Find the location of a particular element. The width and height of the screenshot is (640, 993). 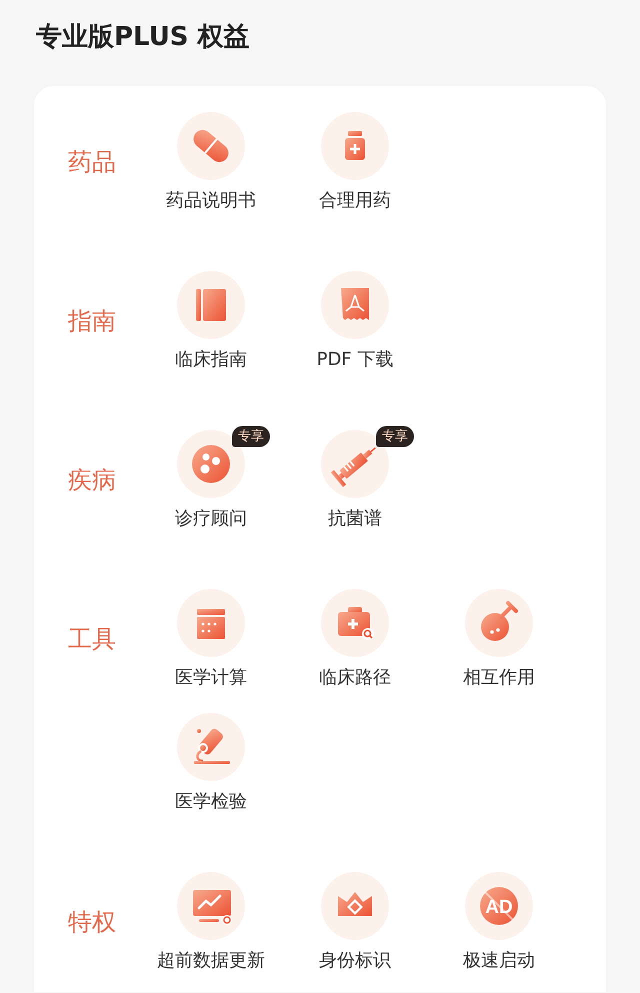

chart-monitor-icon is located at coordinates (211, 906).